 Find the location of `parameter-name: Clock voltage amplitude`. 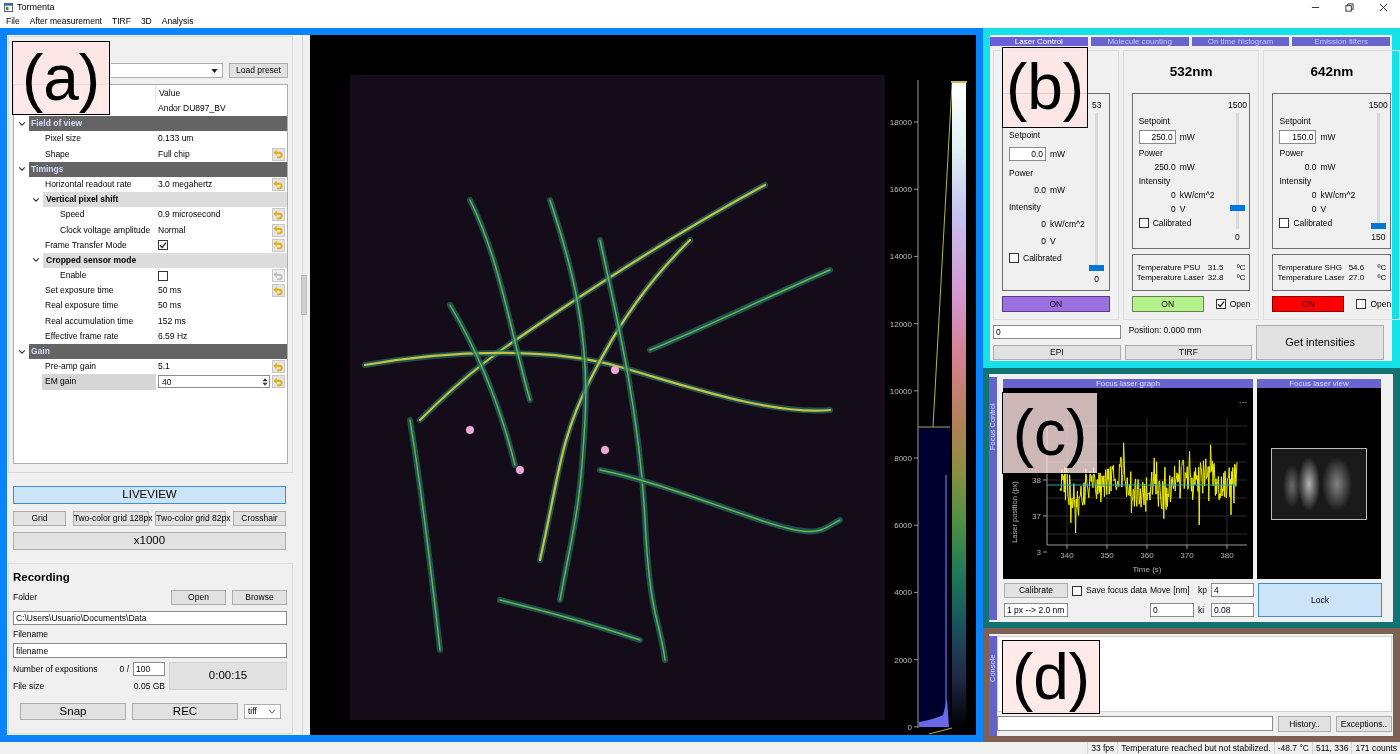

parameter-name: Clock voltage amplitude is located at coordinates (106, 230).